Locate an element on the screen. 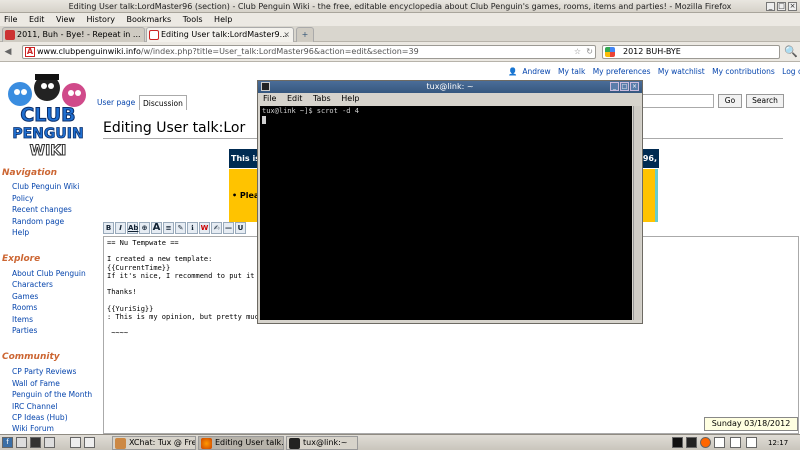 Image resolution: width=800 pixels, height=450 pixels. minimize-button: _ is located at coordinates (770, 6).